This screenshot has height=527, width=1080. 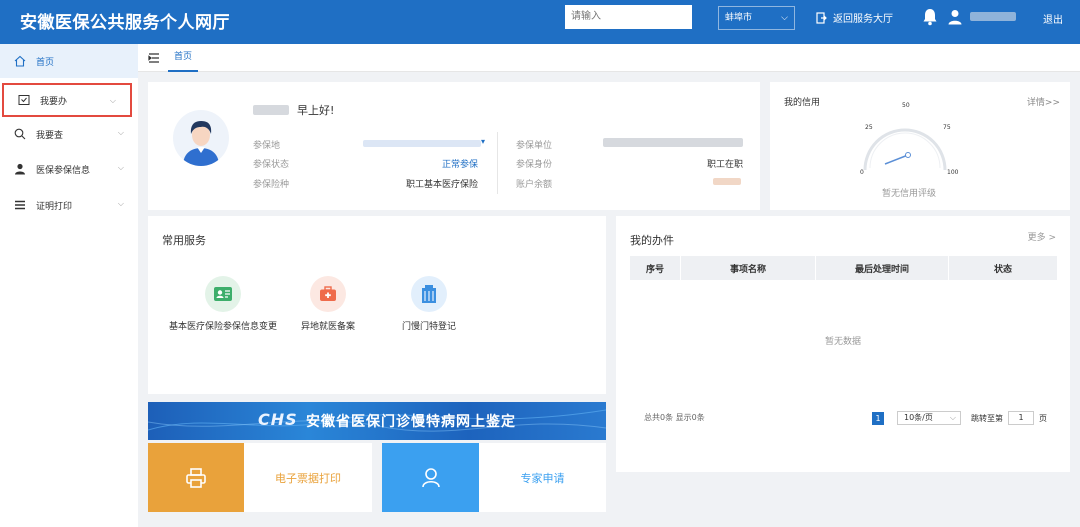 I want to click on gauge-tick: 50, so click(x=906, y=105).